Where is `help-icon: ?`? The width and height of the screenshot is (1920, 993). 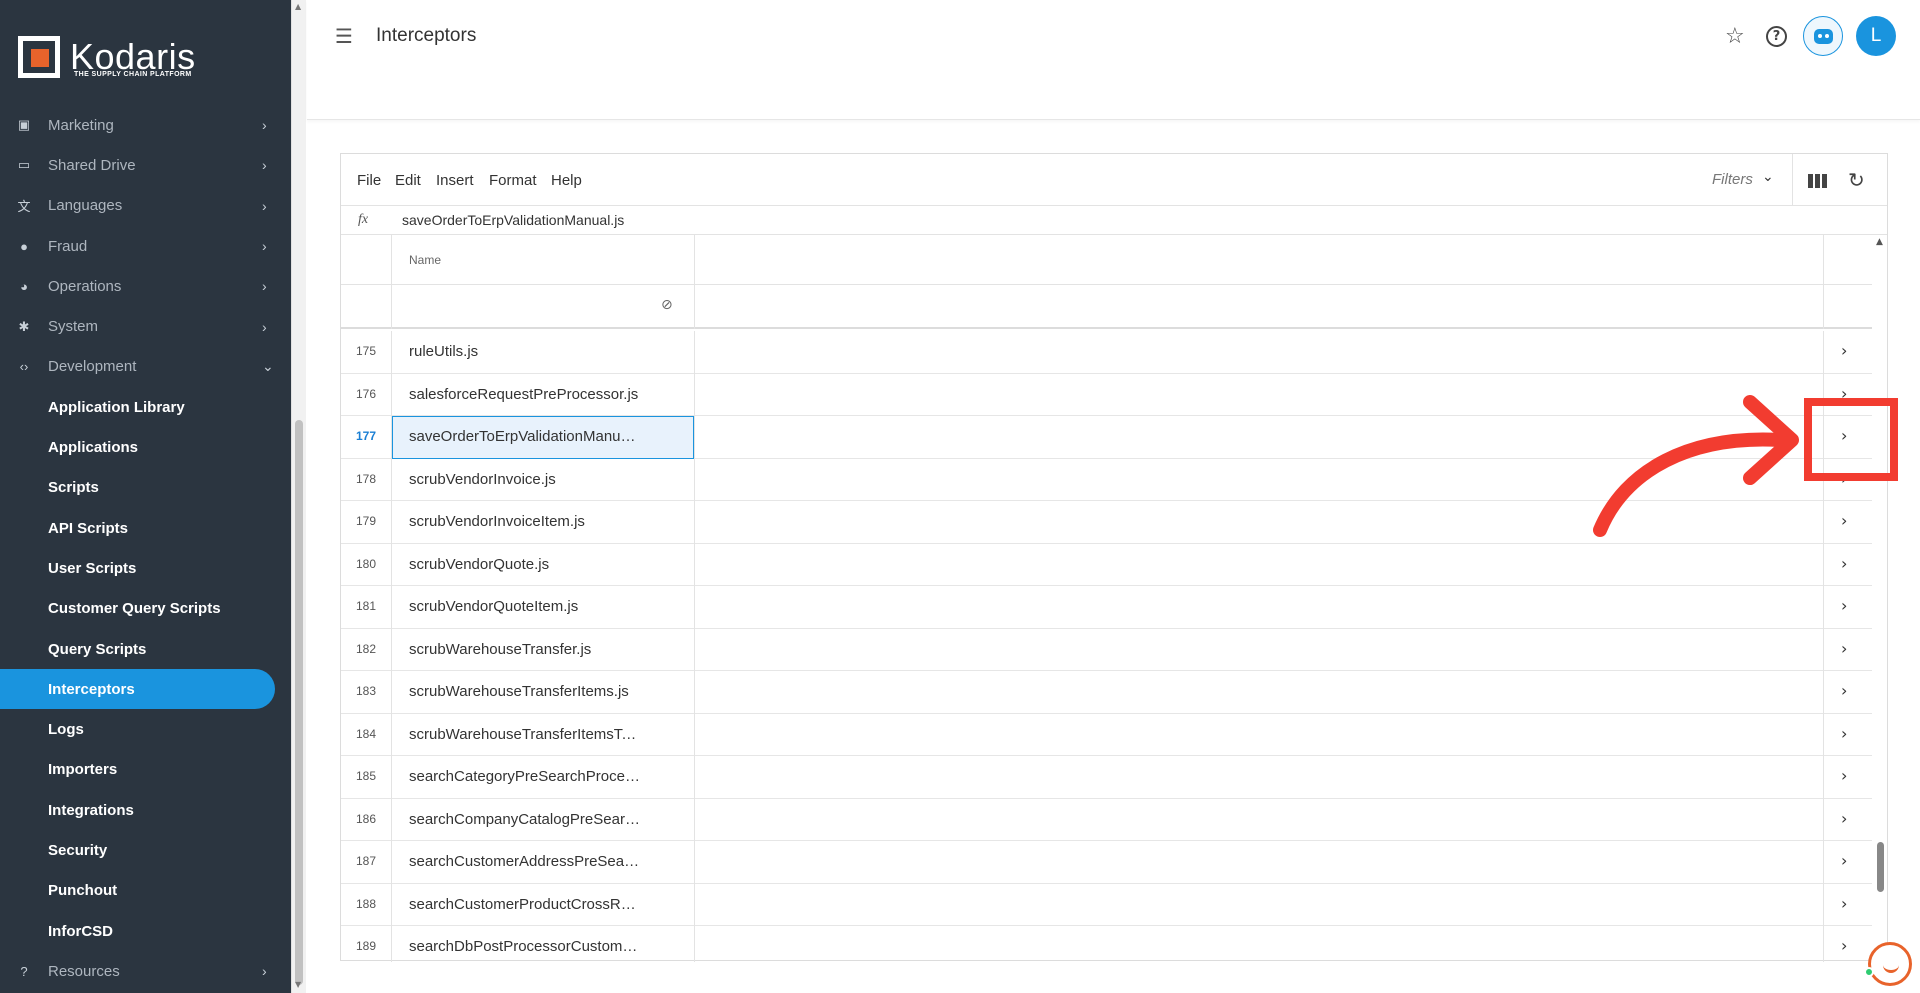
help-icon: ? is located at coordinates (1776, 36).